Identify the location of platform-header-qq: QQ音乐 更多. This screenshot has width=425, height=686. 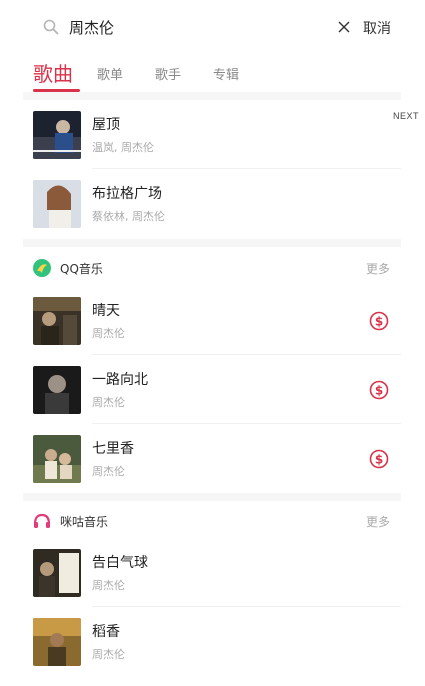
(212, 269).